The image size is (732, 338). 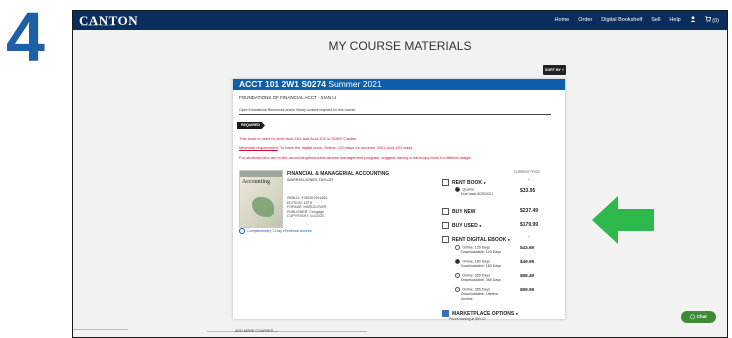 What do you see at coordinates (307, 198) in the screenshot?
I see `book-isbn: ISBN13: 9780357901663` at bounding box center [307, 198].